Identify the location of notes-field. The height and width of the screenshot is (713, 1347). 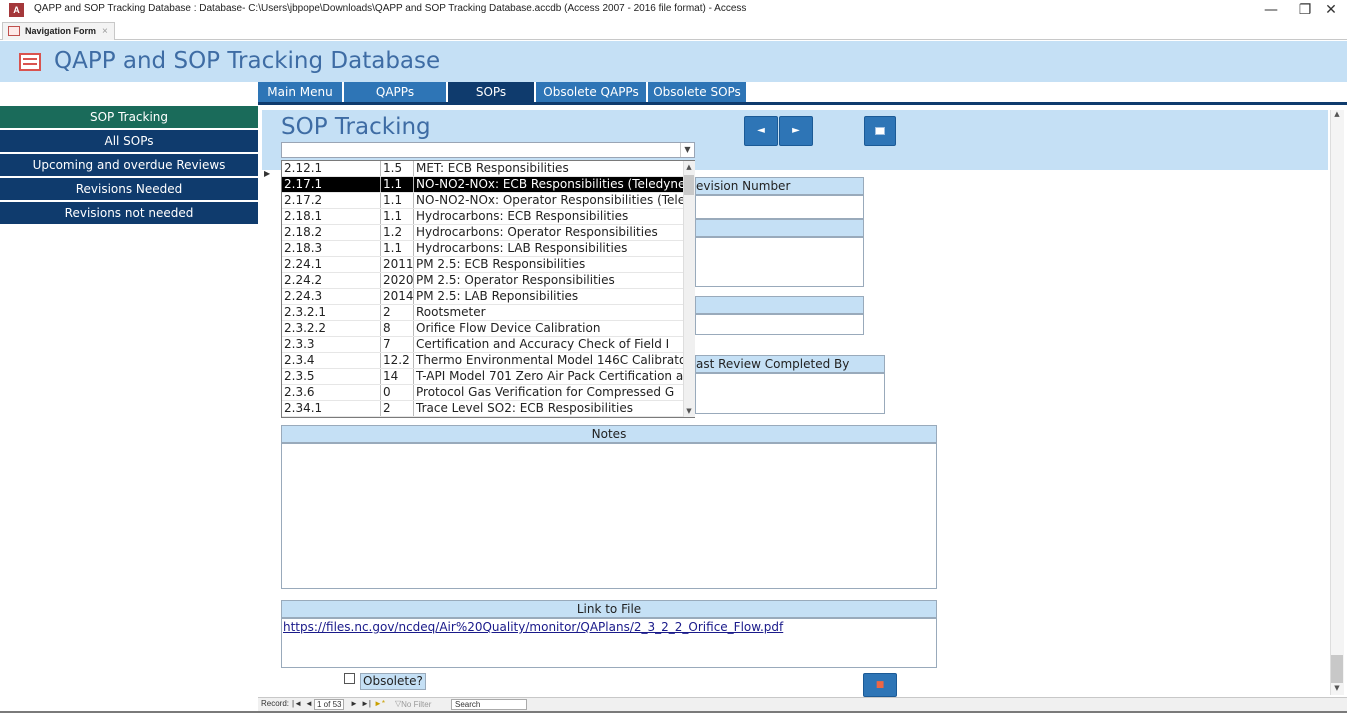
(609, 516).